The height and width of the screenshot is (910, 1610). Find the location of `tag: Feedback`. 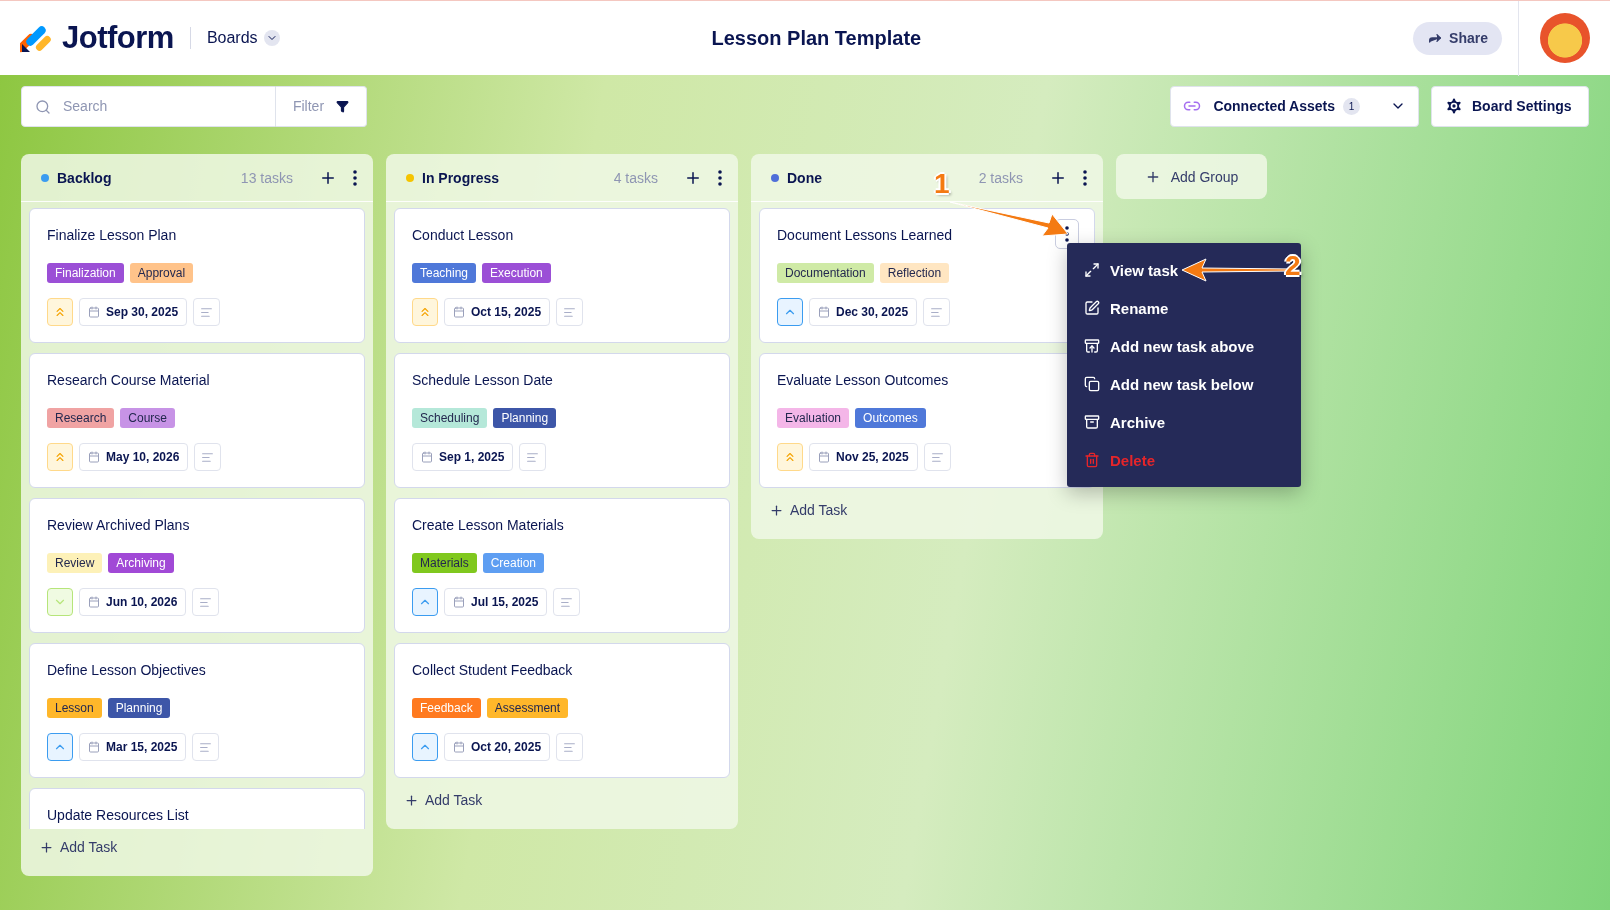

tag: Feedback is located at coordinates (446, 708).